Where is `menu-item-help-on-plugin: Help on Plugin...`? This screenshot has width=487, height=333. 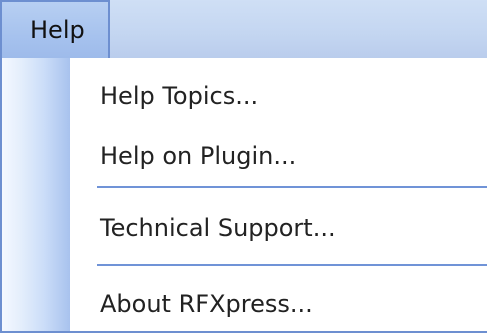
menu-item-help-on-plugin: Help on Plugin... is located at coordinates (278, 155).